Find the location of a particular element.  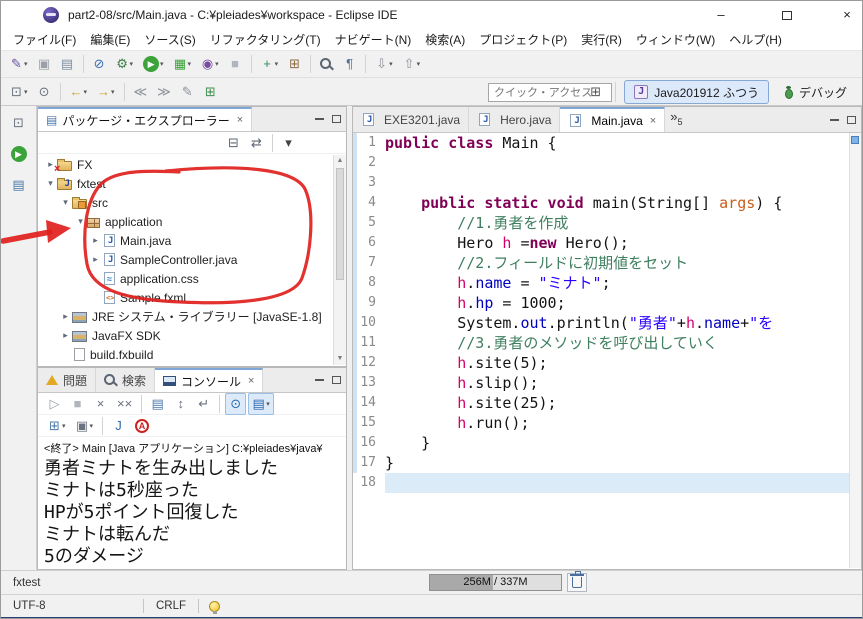

menu-item-4: ナビゲート(N) is located at coordinates (373, 39).